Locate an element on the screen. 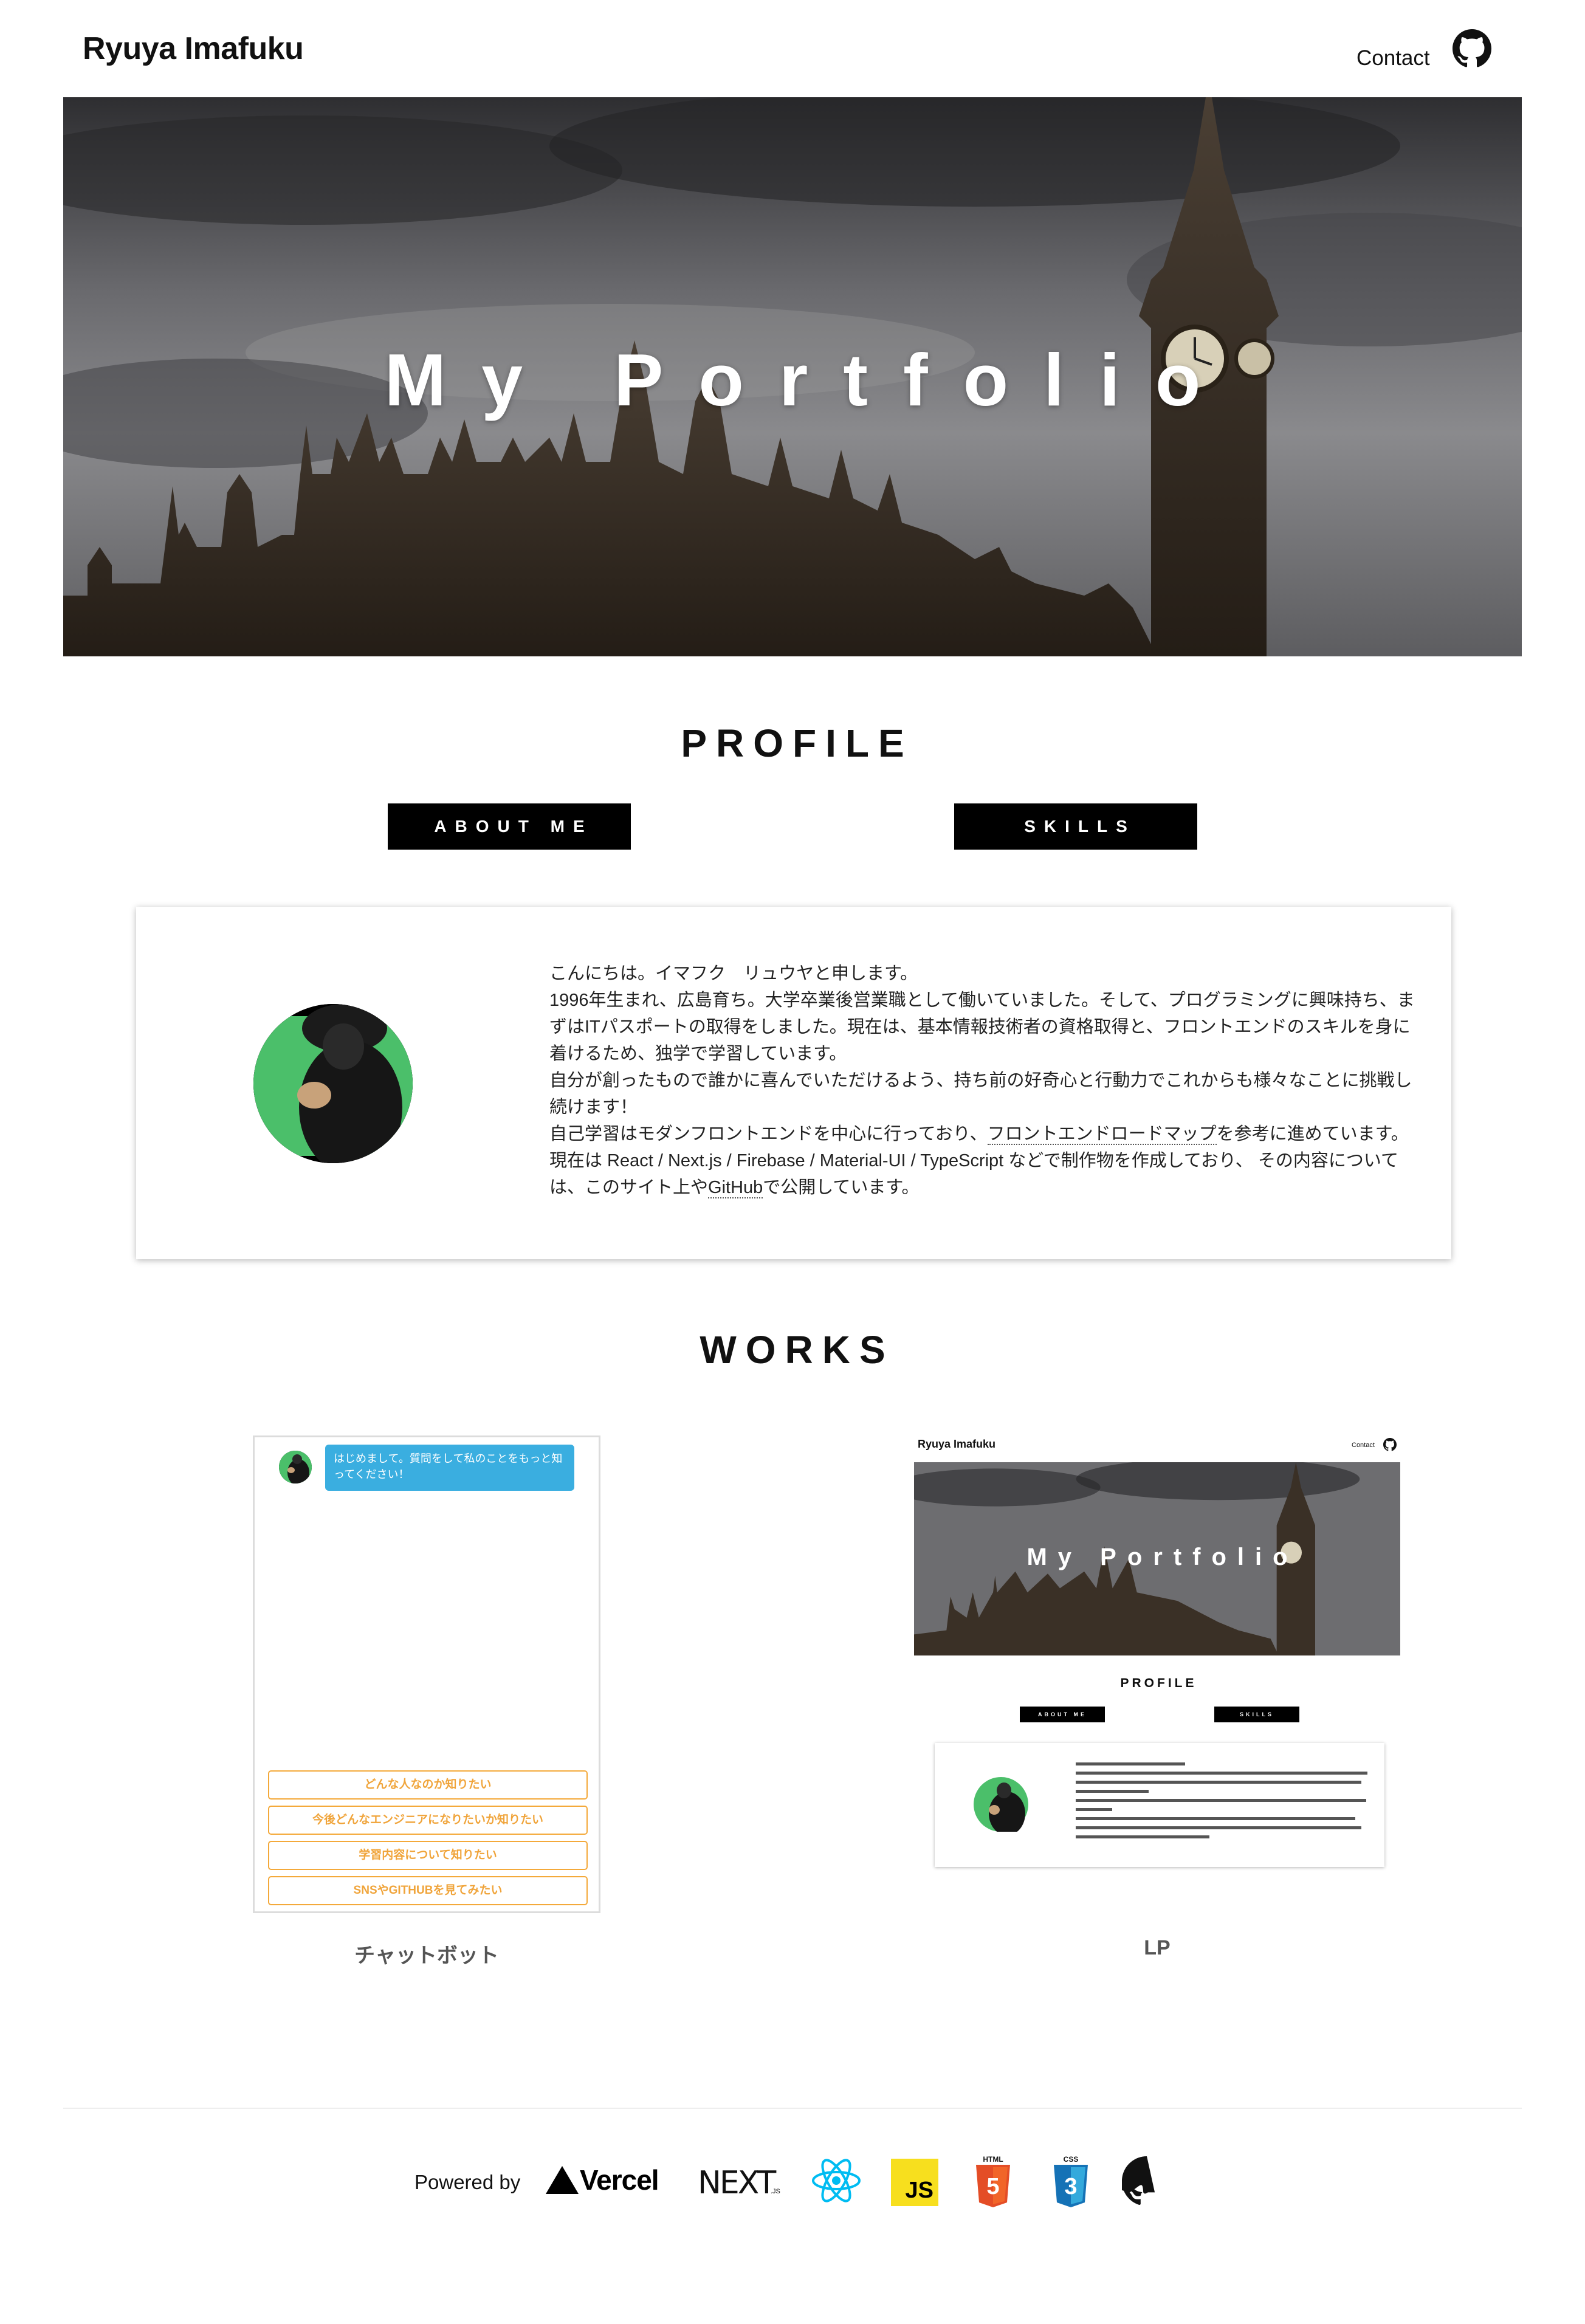 The image size is (1585, 2324). about-text-segment: で公開しています。 is located at coordinates (841, 1187).